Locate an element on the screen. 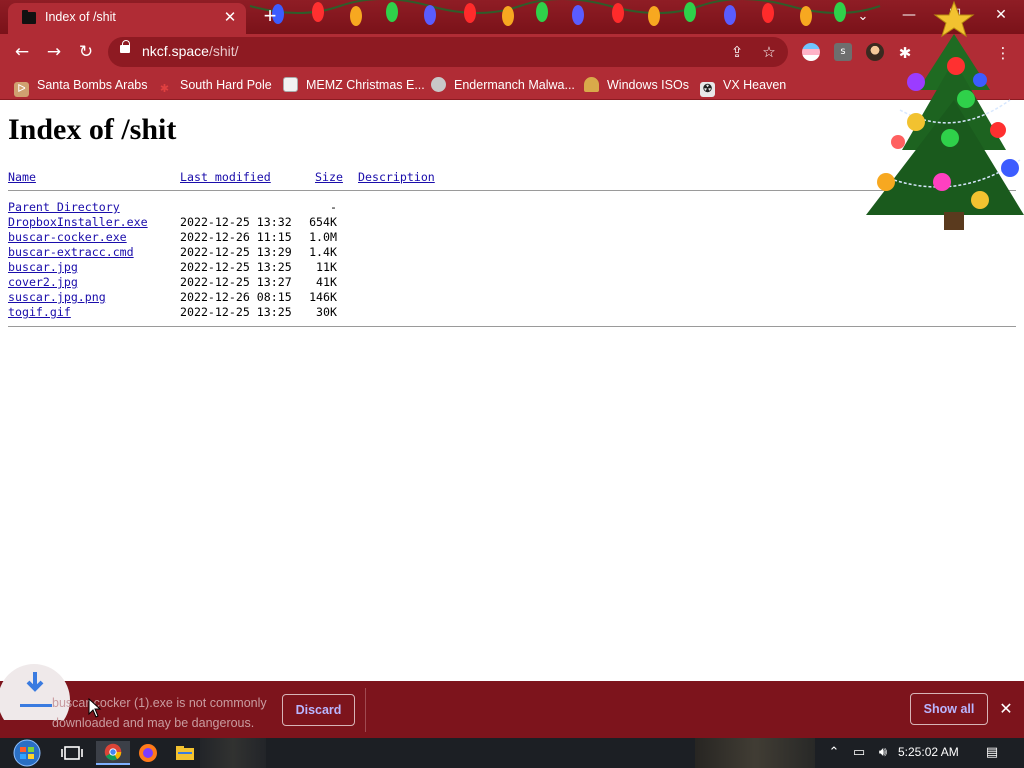 The image size is (1024, 768). footer-divider is located at coordinates (512, 326).